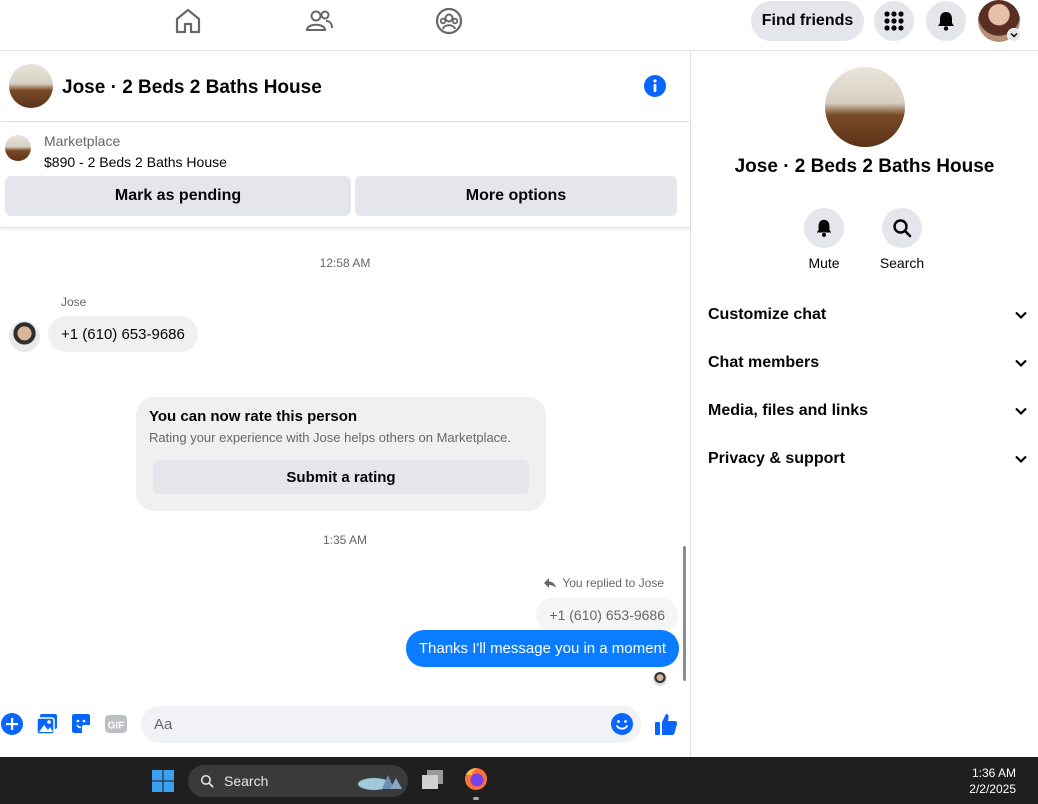 Image resolution: width=1038 pixels, height=804 pixels. Describe the element at coordinates (12, 724) in the screenshot. I see `plus-icon` at that location.